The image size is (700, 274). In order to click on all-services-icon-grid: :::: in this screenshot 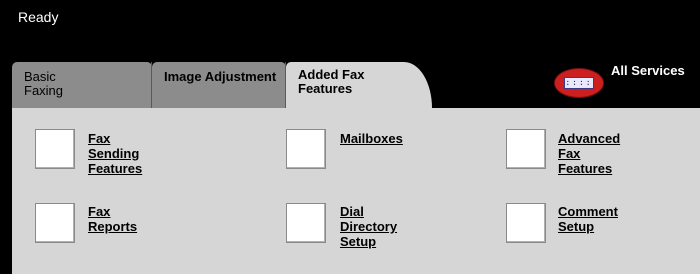, I will do `click(579, 83)`.